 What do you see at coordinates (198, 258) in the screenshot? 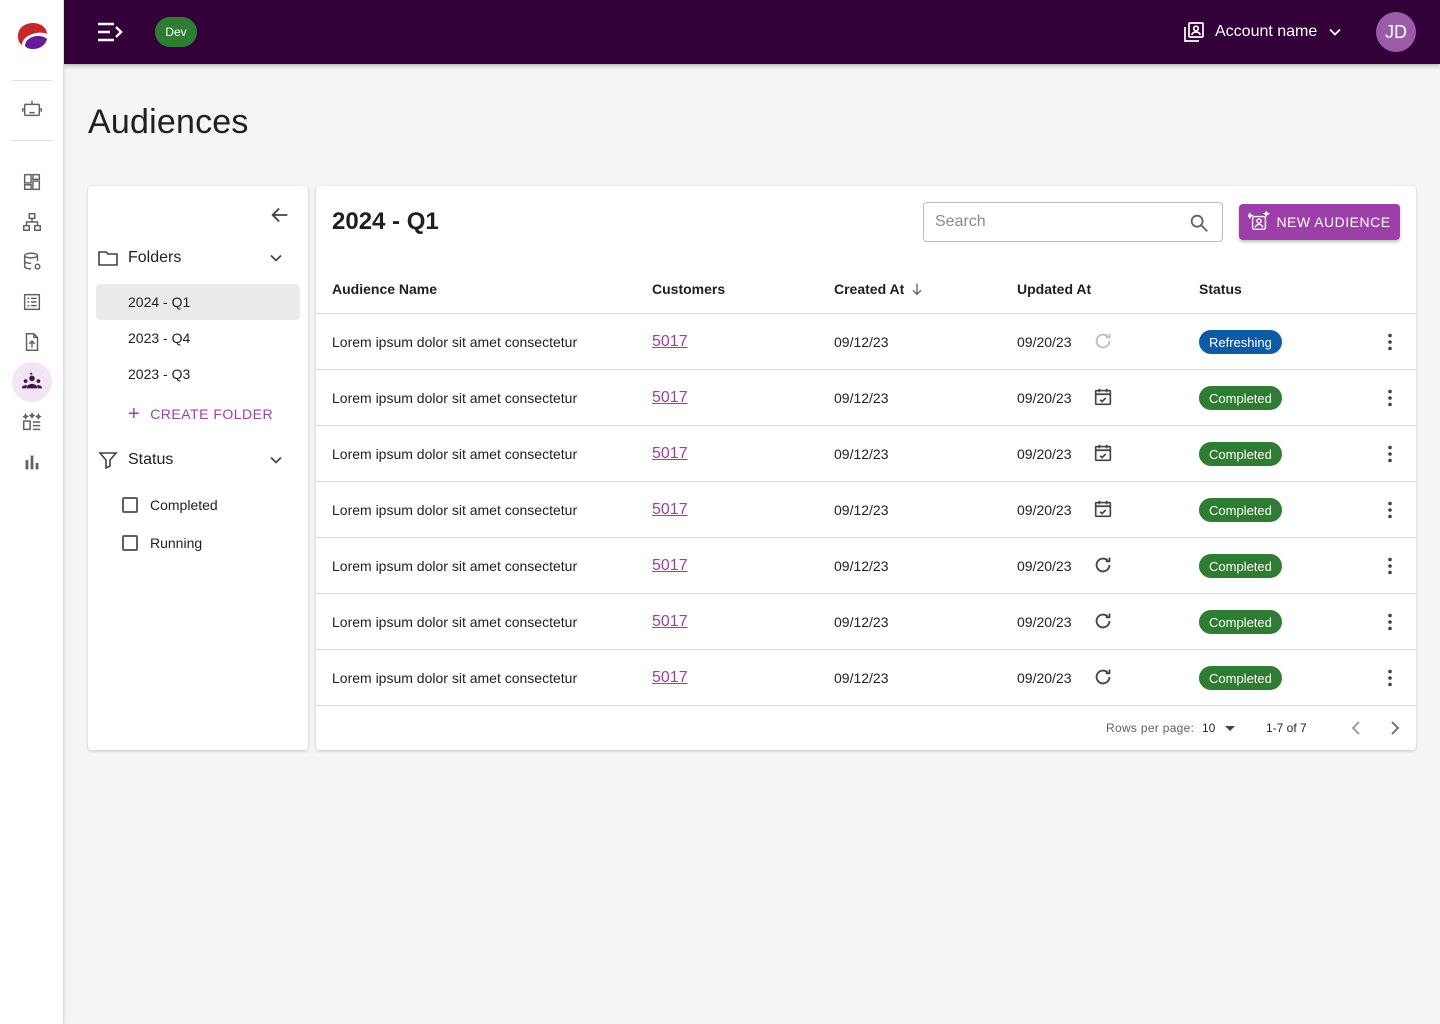
I see `folders-section-header: Folders` at bounding box center [198, 258].